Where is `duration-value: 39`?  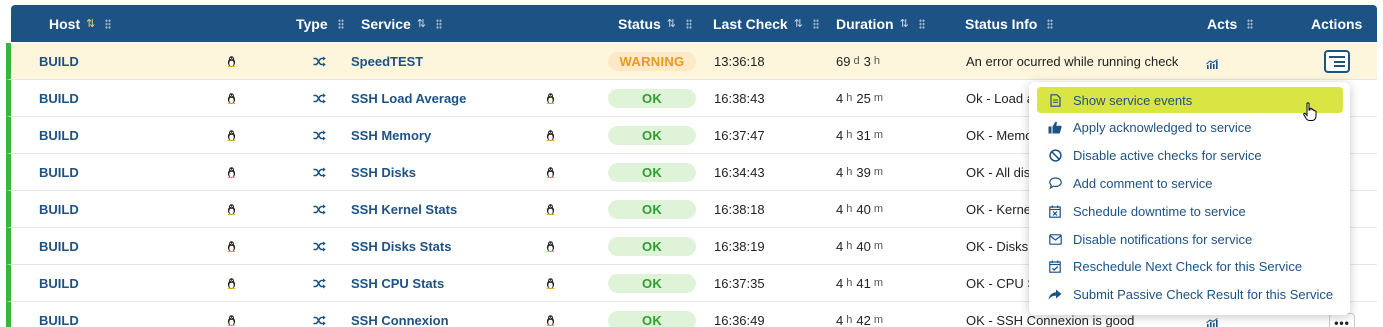
duration-value: 39 is located at coordinates (863, 172).